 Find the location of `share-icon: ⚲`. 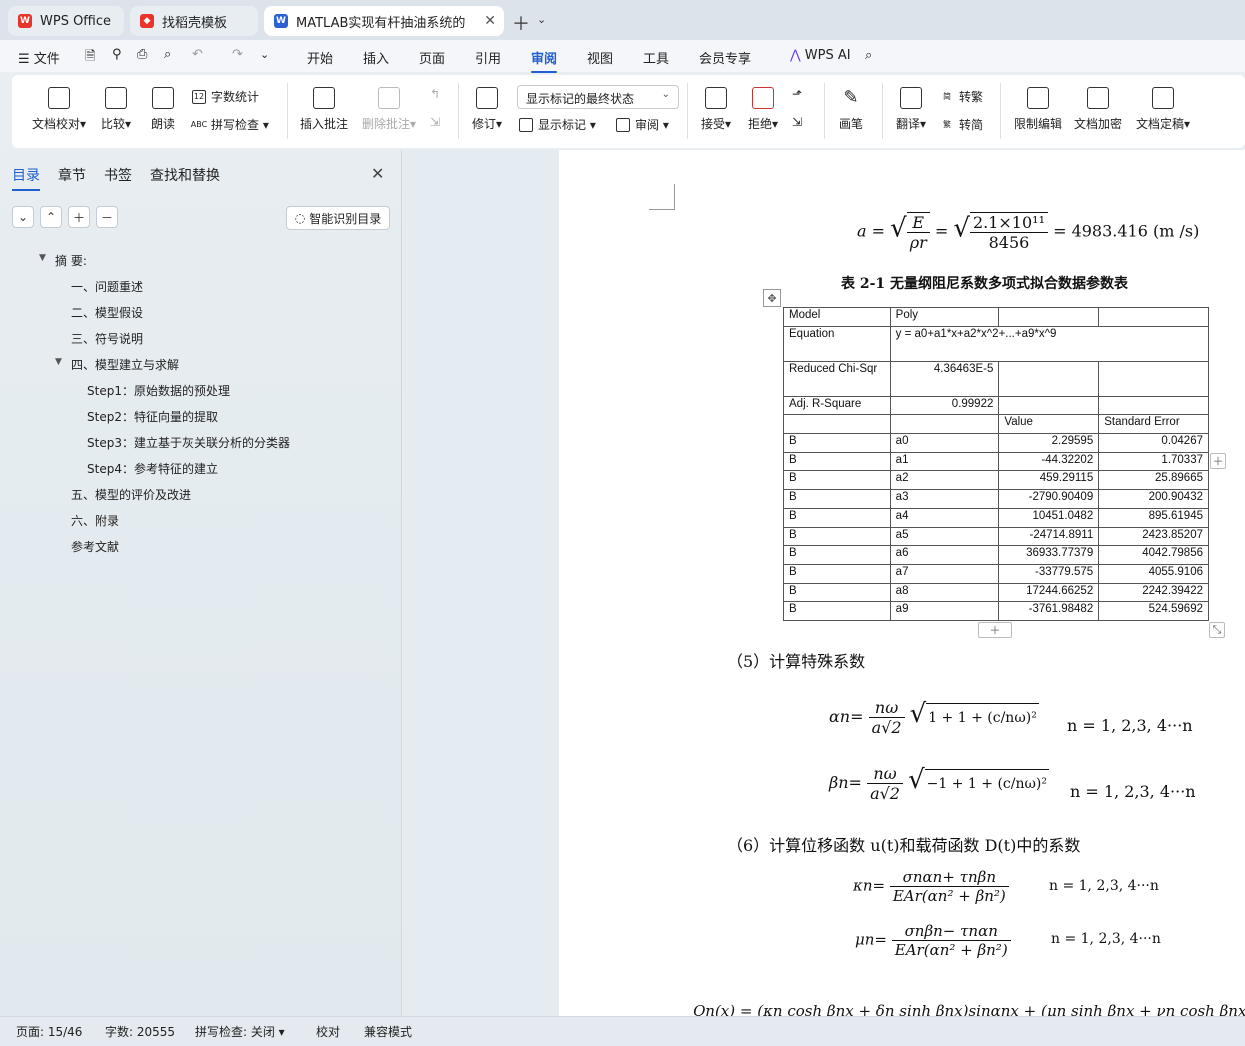

share-icon: ⚲ is located at coordinates (117, 54).